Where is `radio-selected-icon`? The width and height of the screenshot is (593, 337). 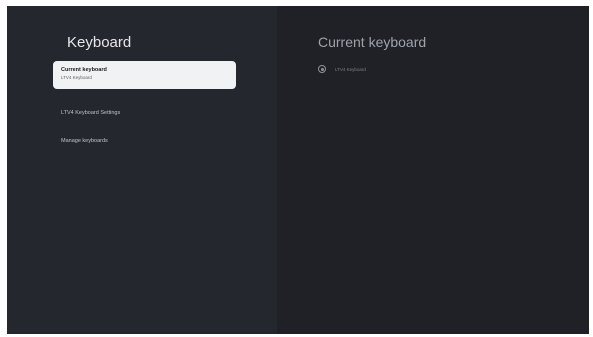 radio-selected-icon is located at coordinates (322, 69).